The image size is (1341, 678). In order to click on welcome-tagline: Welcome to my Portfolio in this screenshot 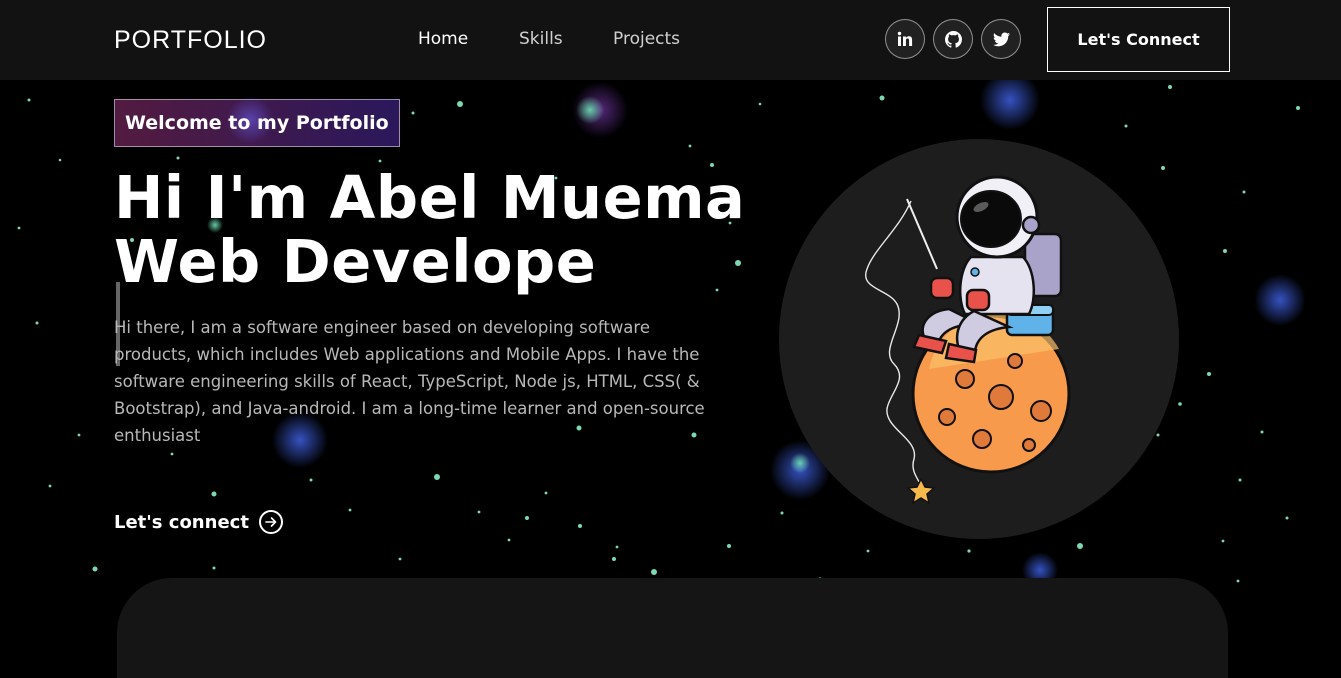, I will do `click(257, 123)`.